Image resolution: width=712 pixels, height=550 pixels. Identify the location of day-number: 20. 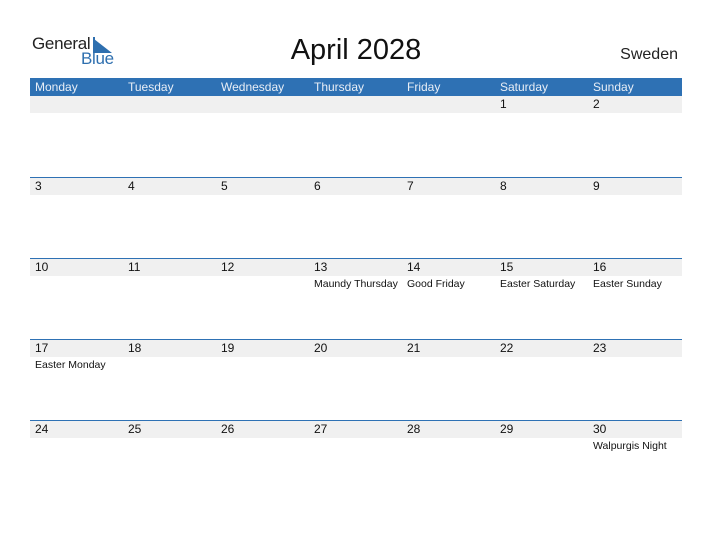
(321, 348).